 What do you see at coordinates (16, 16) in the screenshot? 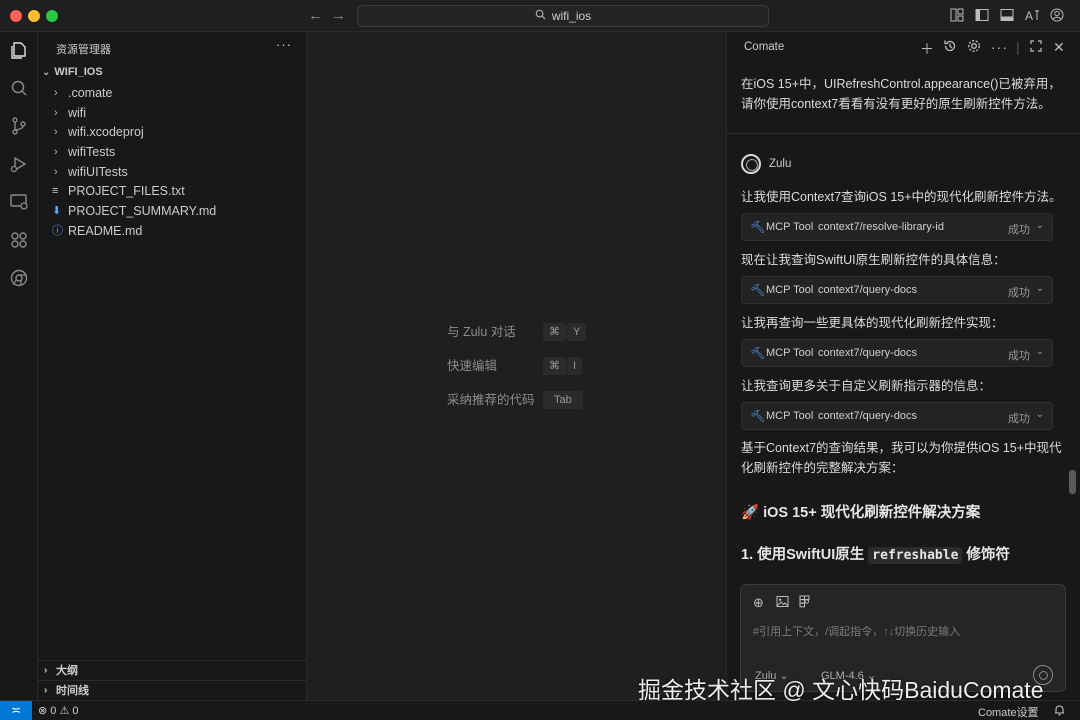
I see `window-close-button` at bounding box center [16, 16].